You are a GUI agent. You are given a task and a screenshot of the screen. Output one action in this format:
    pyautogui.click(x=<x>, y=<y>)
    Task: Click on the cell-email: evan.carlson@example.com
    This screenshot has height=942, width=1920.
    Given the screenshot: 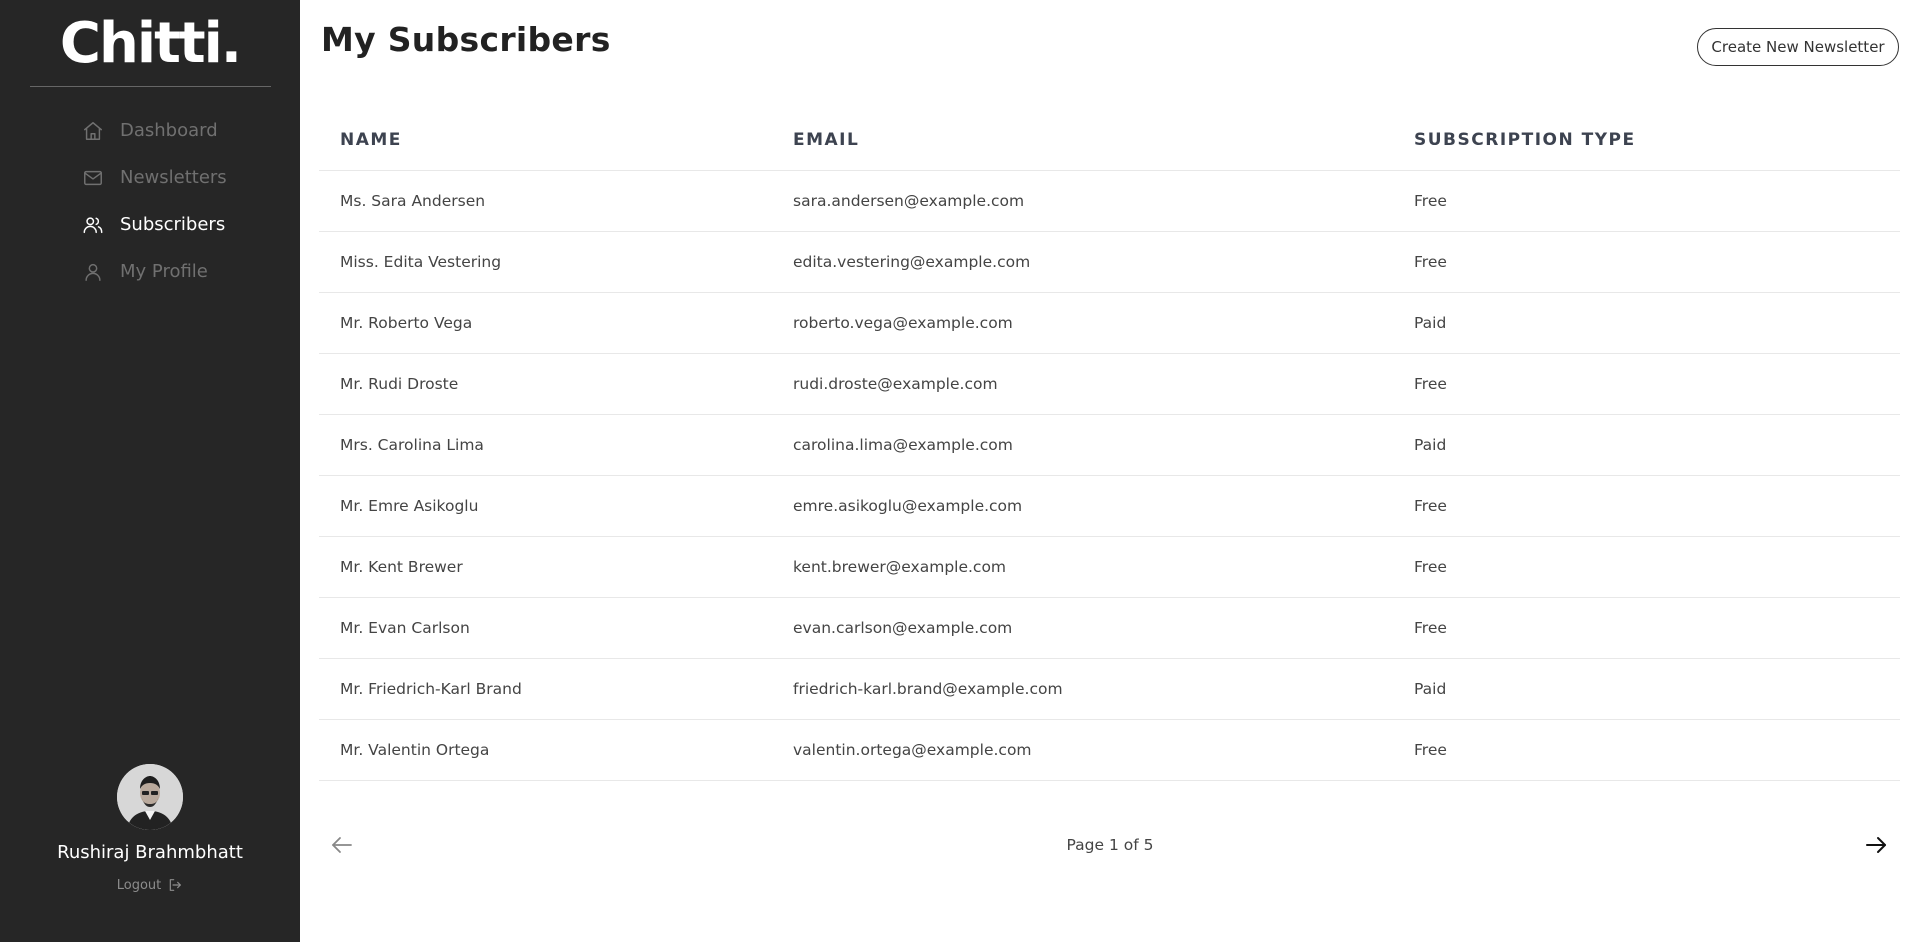 What is the action you would take?
    pyautogui.click(x=1082, y=628)
    